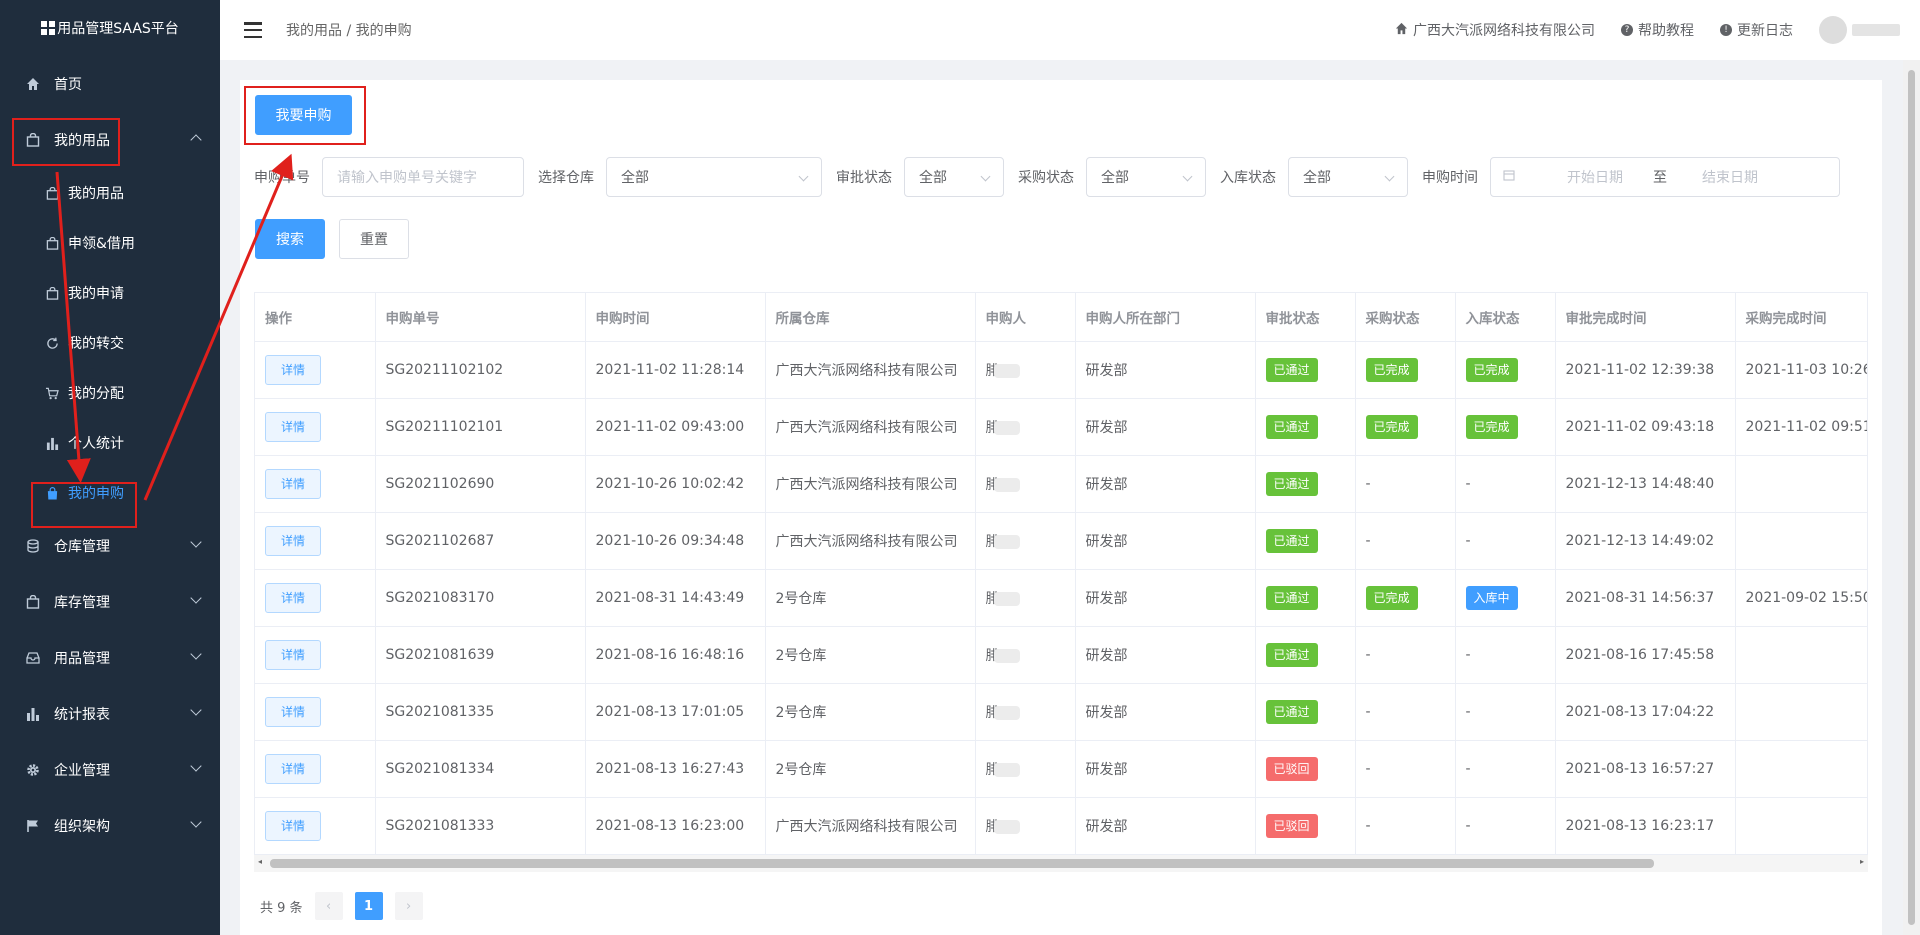 The height and width of the screenshot is (935, 1920). What do you see at coordinates (1291, 597) in the screenshot?
I see `status-badge: 已通过` at bounding box center [1291, 597].